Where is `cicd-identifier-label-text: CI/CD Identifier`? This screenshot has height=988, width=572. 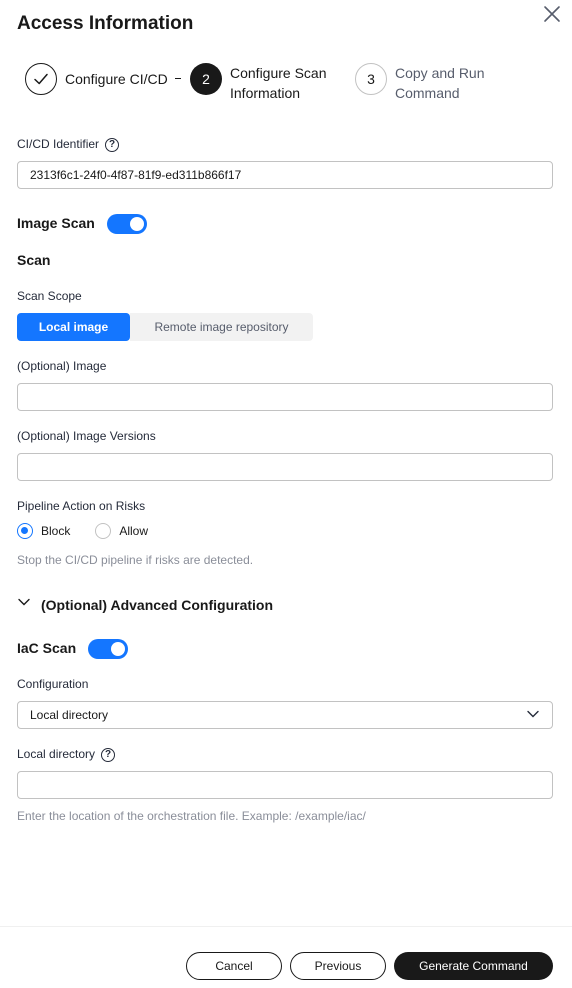 cicd-identifier-label-text: CI/CD Identifier is located at coordinates (58, 144).